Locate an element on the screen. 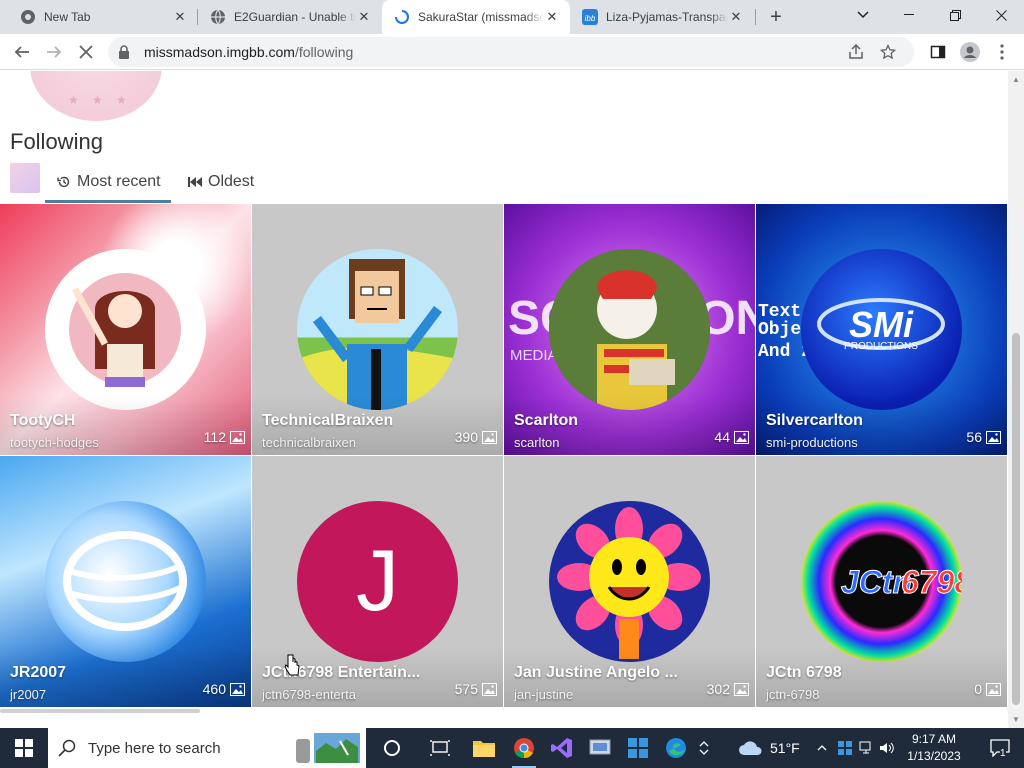  lock-icon is located at coordinates (127, 52).